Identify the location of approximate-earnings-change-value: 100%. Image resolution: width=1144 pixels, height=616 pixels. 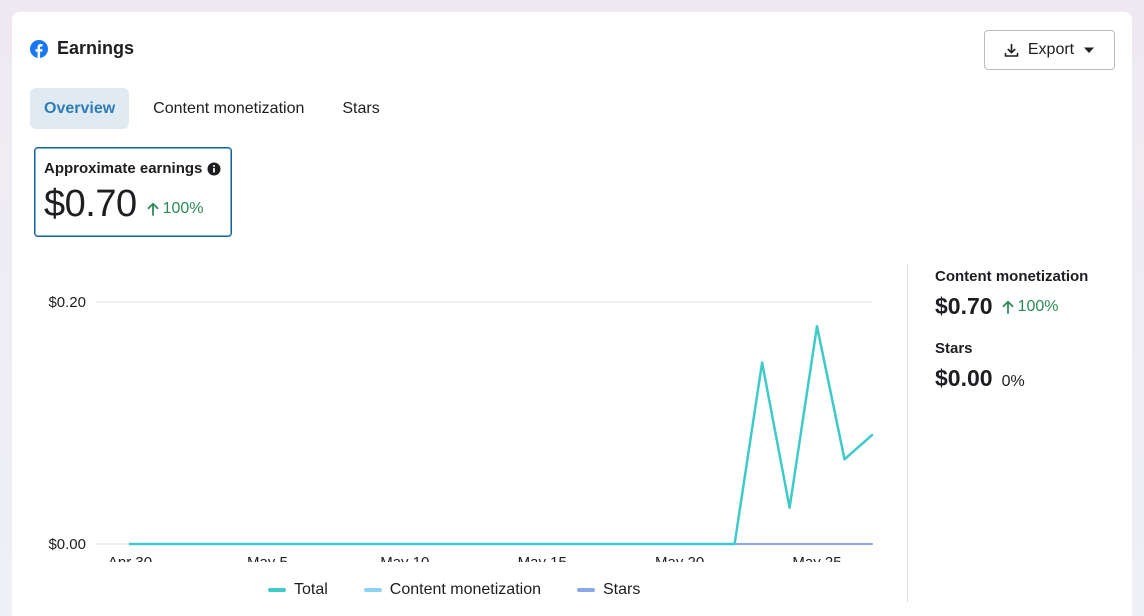
(183, 208).